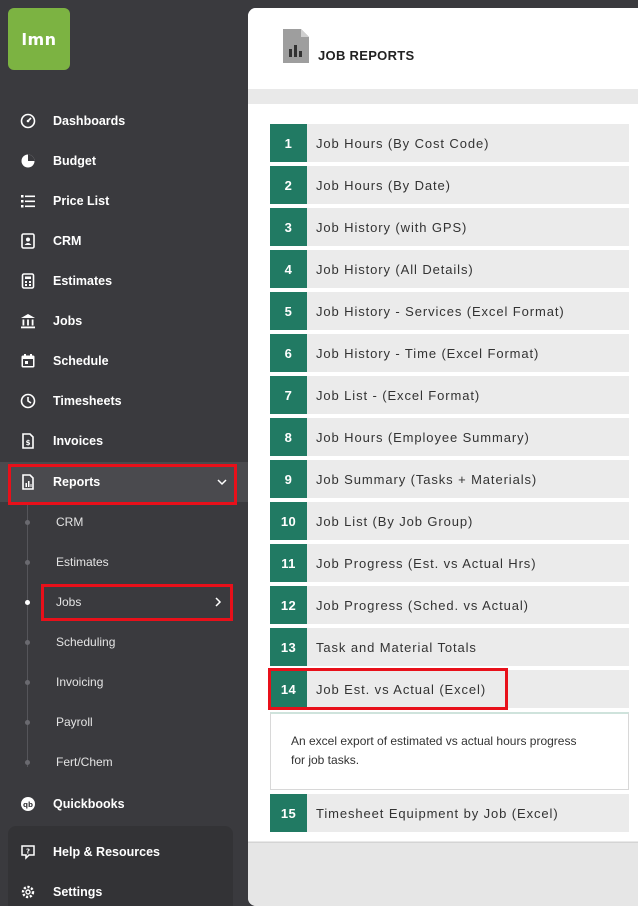 The image size is (638, 906). Describe the element at coordinates (288, 395) in the screenshot. I see `report-number: 7` at that location.